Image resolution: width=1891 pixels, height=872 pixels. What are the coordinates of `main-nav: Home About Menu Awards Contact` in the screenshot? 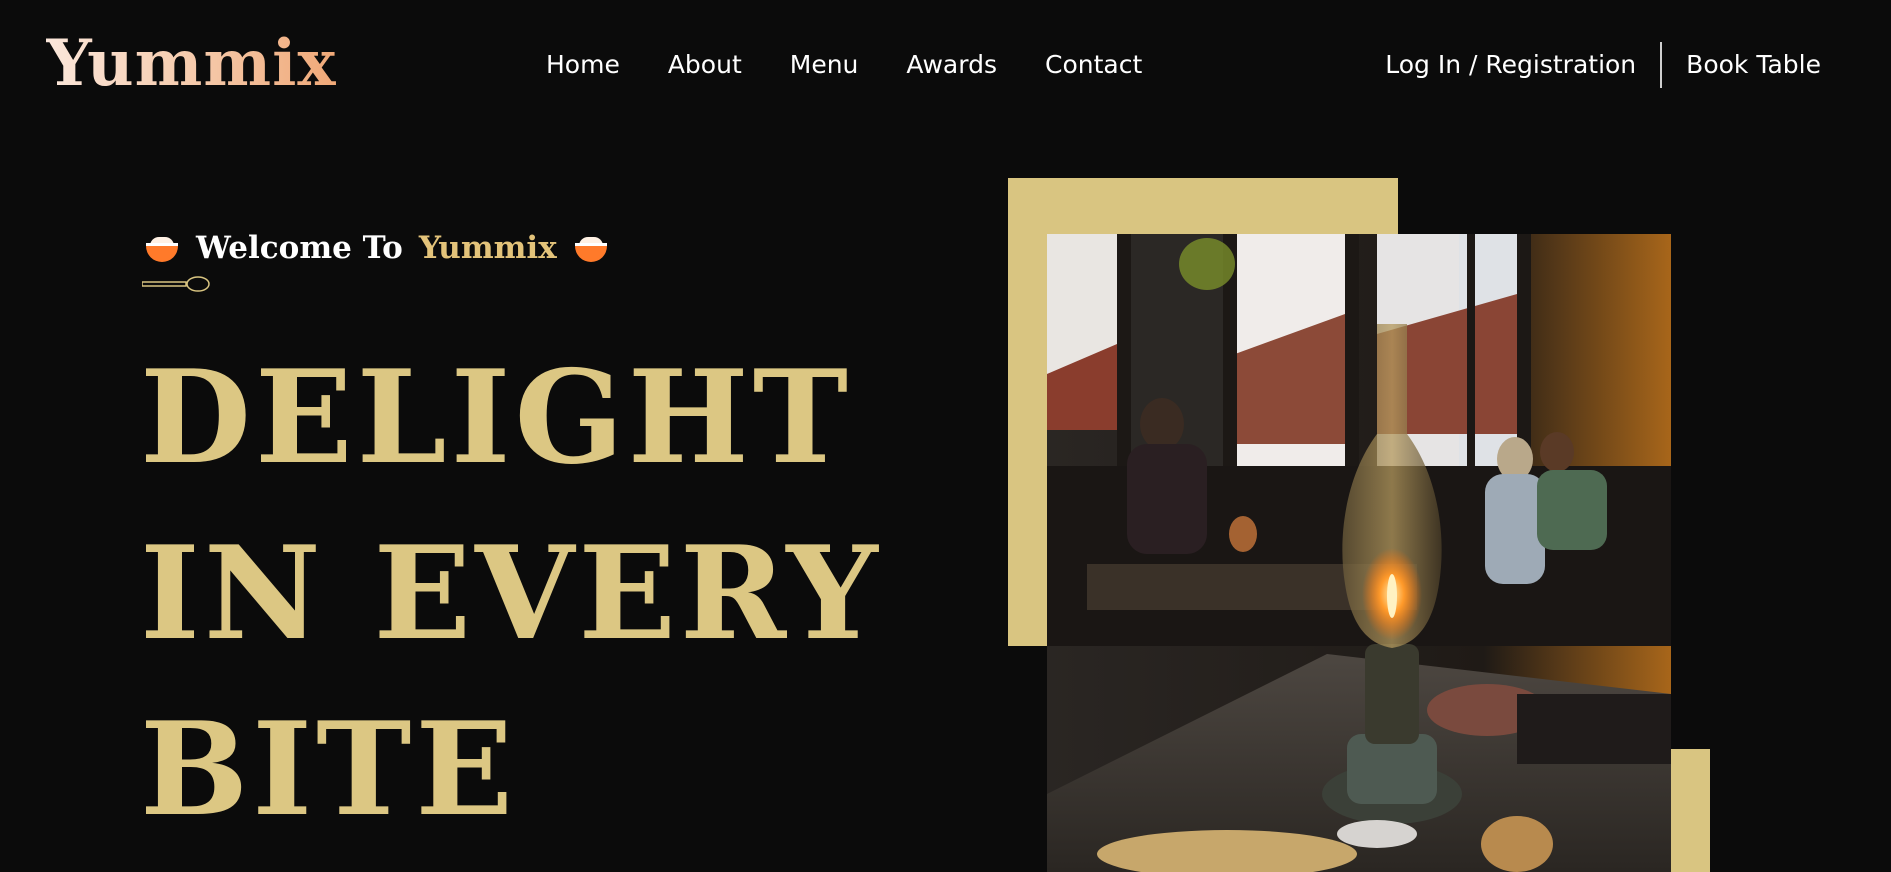 It's located at (844, 65).